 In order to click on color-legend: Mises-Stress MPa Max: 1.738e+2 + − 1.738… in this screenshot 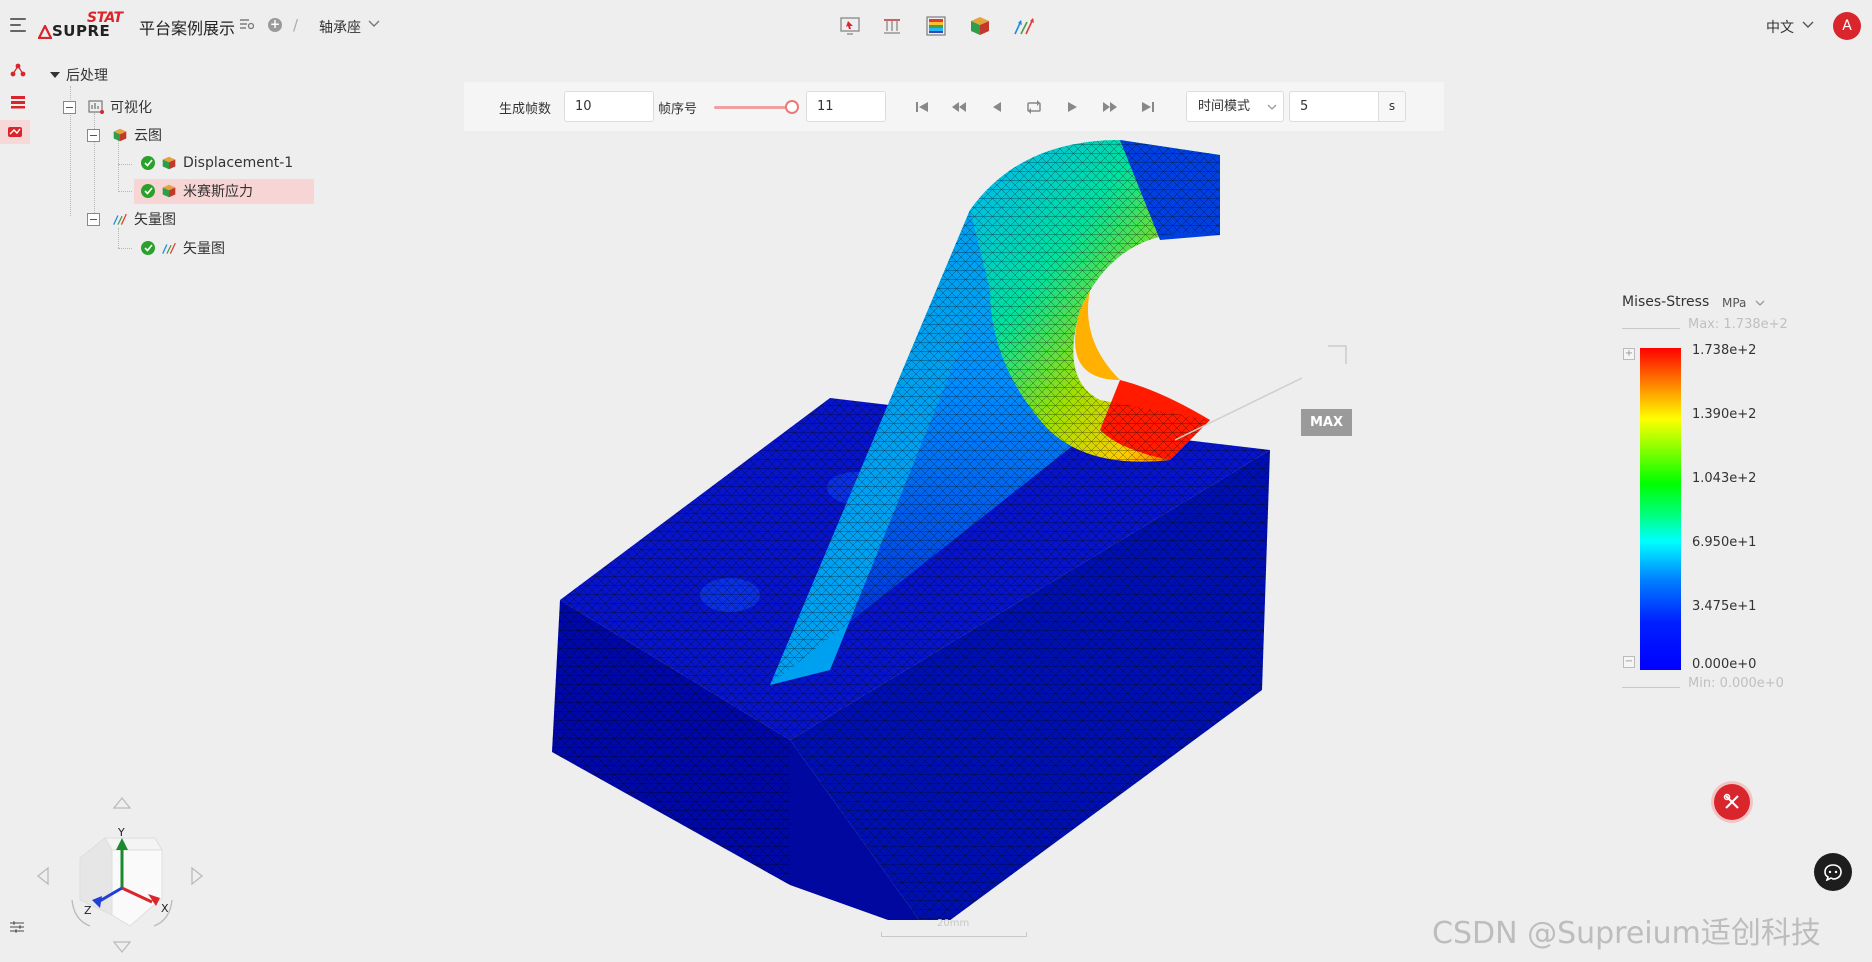, I will do `click(1710, 495)`.